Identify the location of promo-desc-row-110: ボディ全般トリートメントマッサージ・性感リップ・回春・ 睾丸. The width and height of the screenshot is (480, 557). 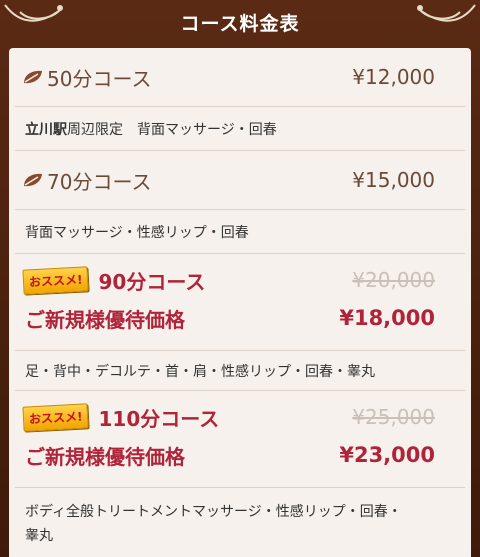
(240, 520).